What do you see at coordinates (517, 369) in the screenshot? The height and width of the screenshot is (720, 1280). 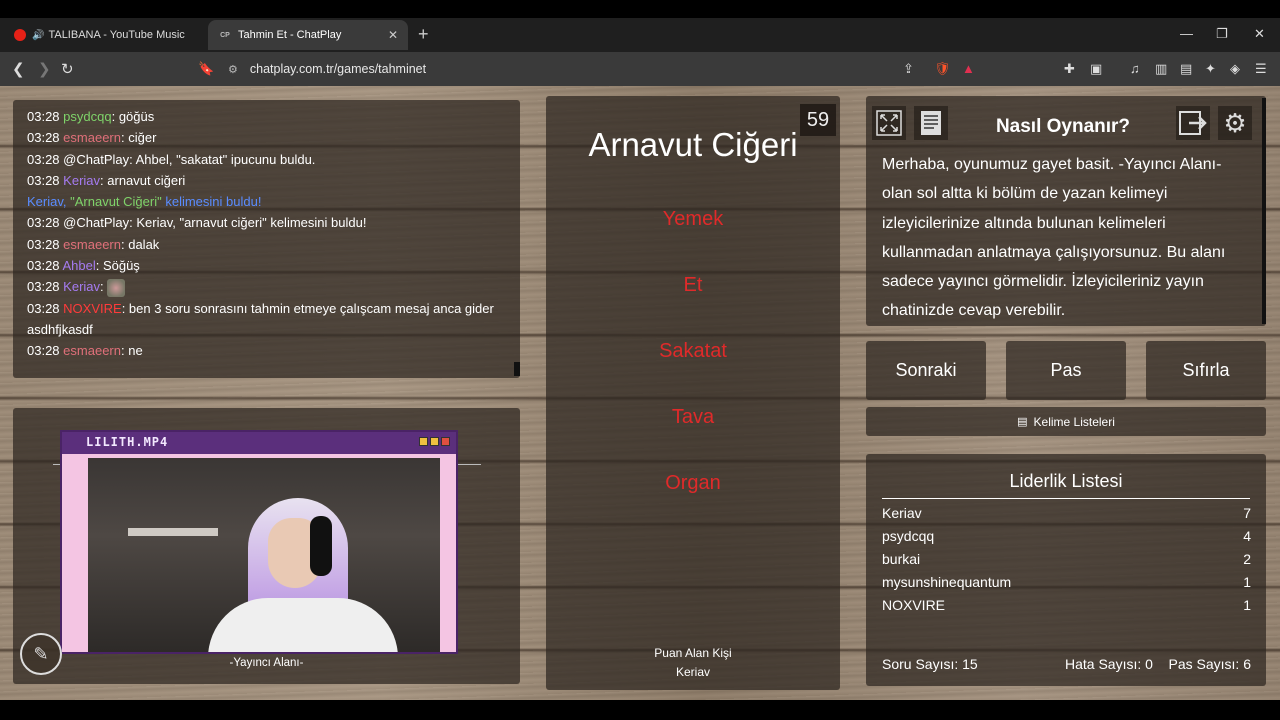 I see `chat-scrollbar` at bounding box center [517, 369].